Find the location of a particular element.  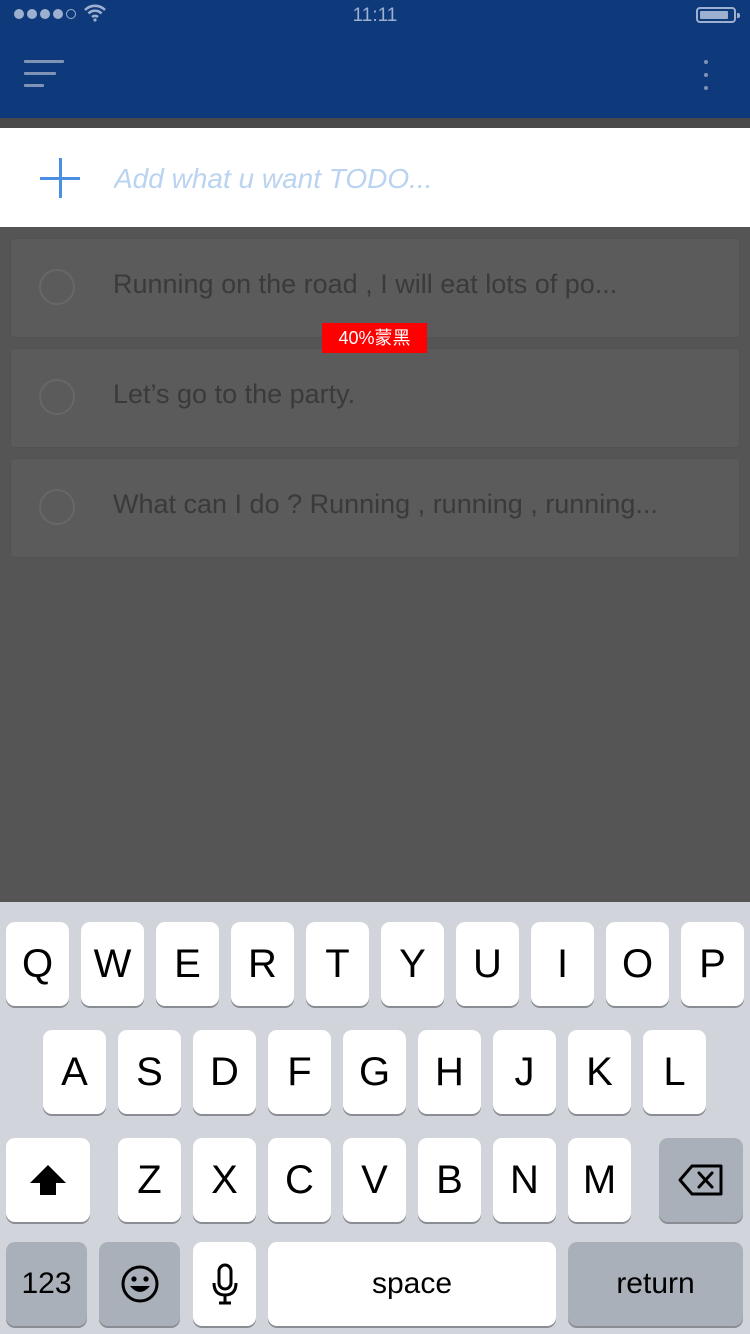

key-d: D is located at coordinates (224, 1072).